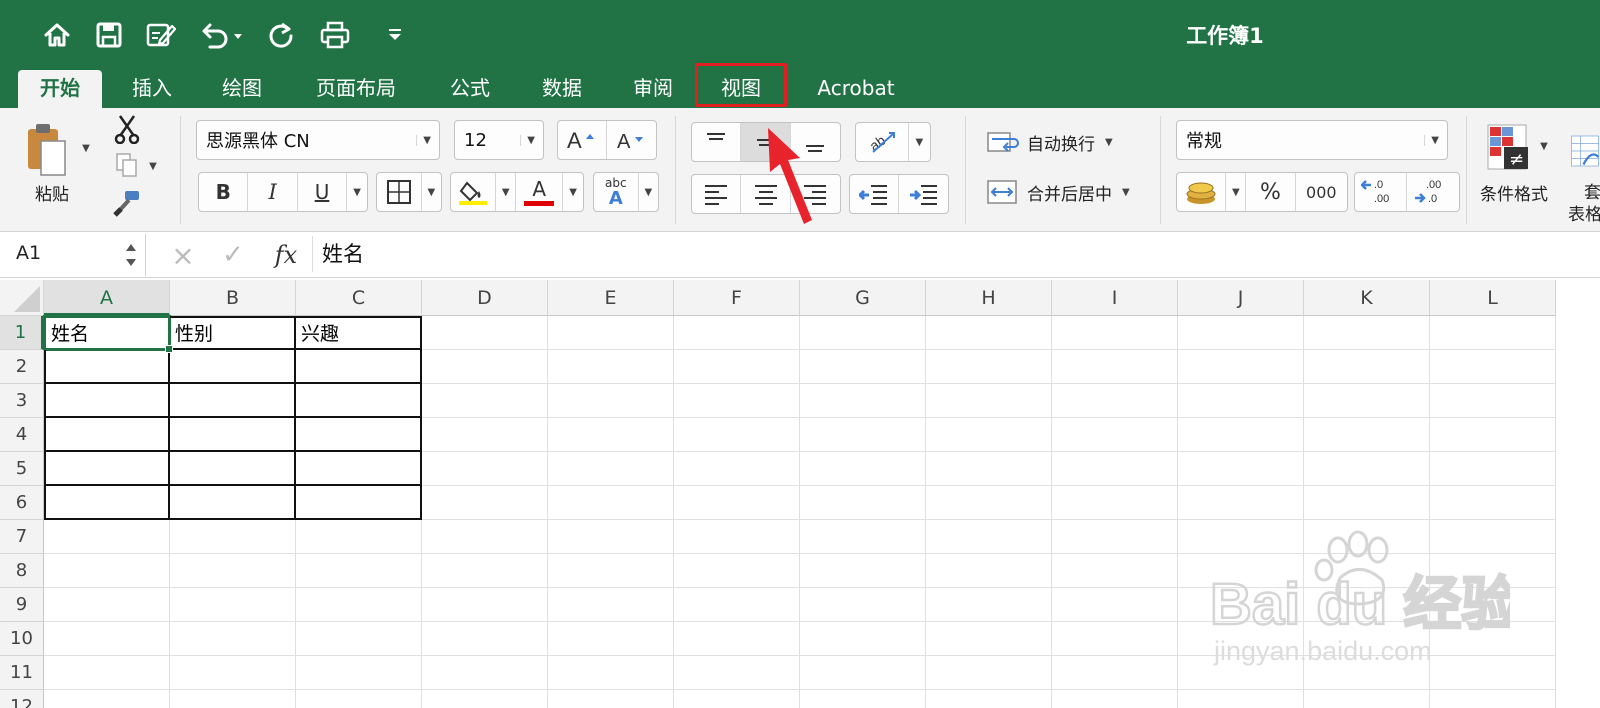 This screenshot has height=708, width=1600. What do you see at coordinates (737, 503) in the screenshot?
I see `cell-f6` at bounding box center [737, 503].